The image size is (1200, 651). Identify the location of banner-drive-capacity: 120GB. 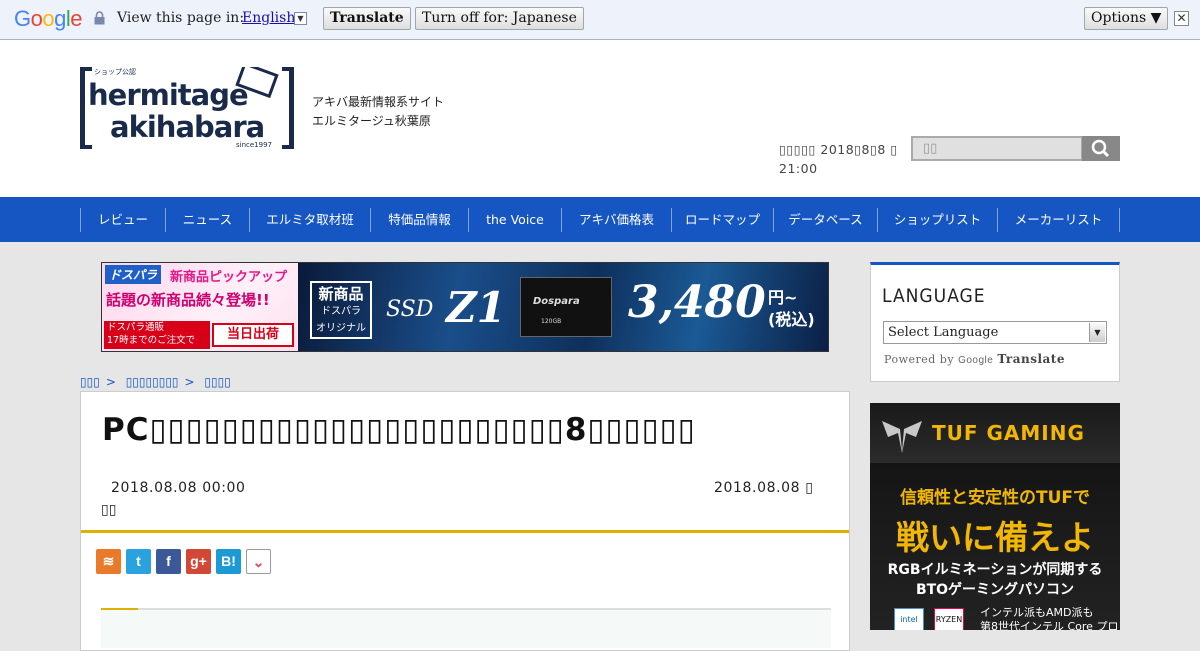
(551, 321).